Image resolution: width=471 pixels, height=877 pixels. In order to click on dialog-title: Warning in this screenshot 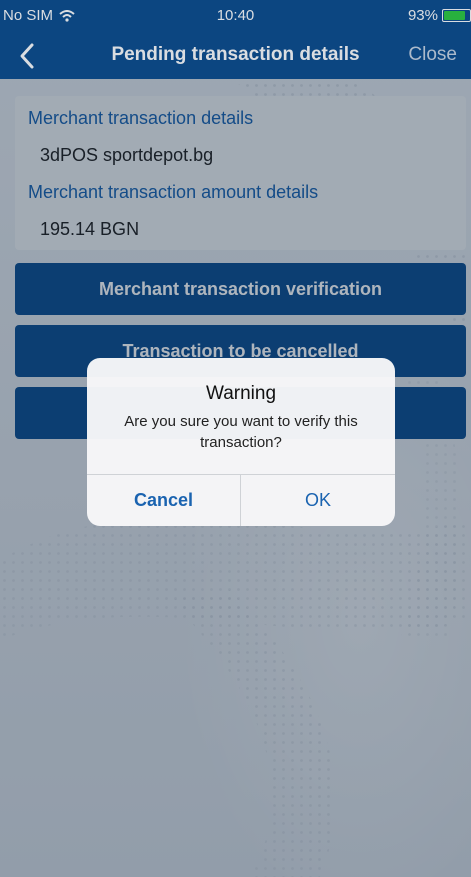, I will do `click(241, 393)`.